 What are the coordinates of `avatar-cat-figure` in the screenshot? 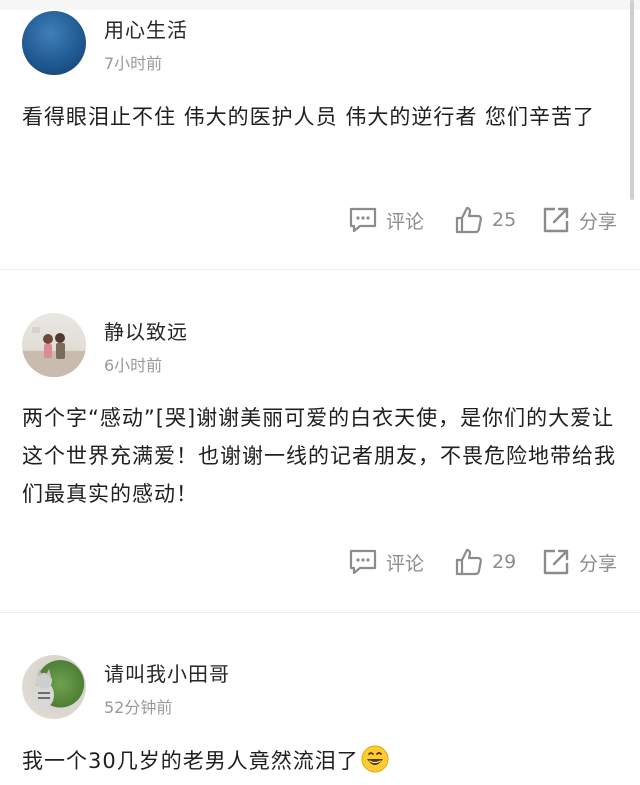 It's located at (44, 688).